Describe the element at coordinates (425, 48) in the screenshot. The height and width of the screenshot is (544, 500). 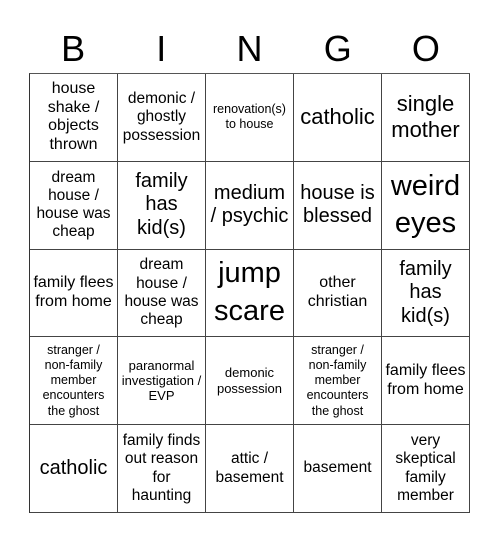
I see `header-letter-o: O` at that location.